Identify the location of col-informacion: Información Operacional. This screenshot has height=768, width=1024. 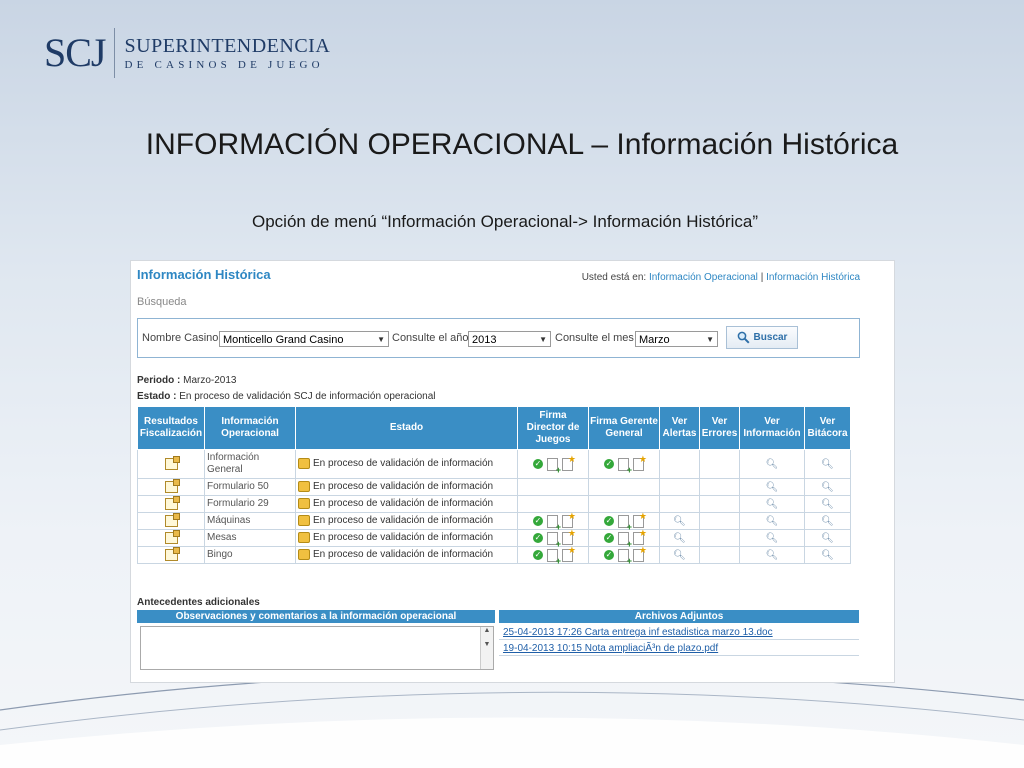
(250, 428).